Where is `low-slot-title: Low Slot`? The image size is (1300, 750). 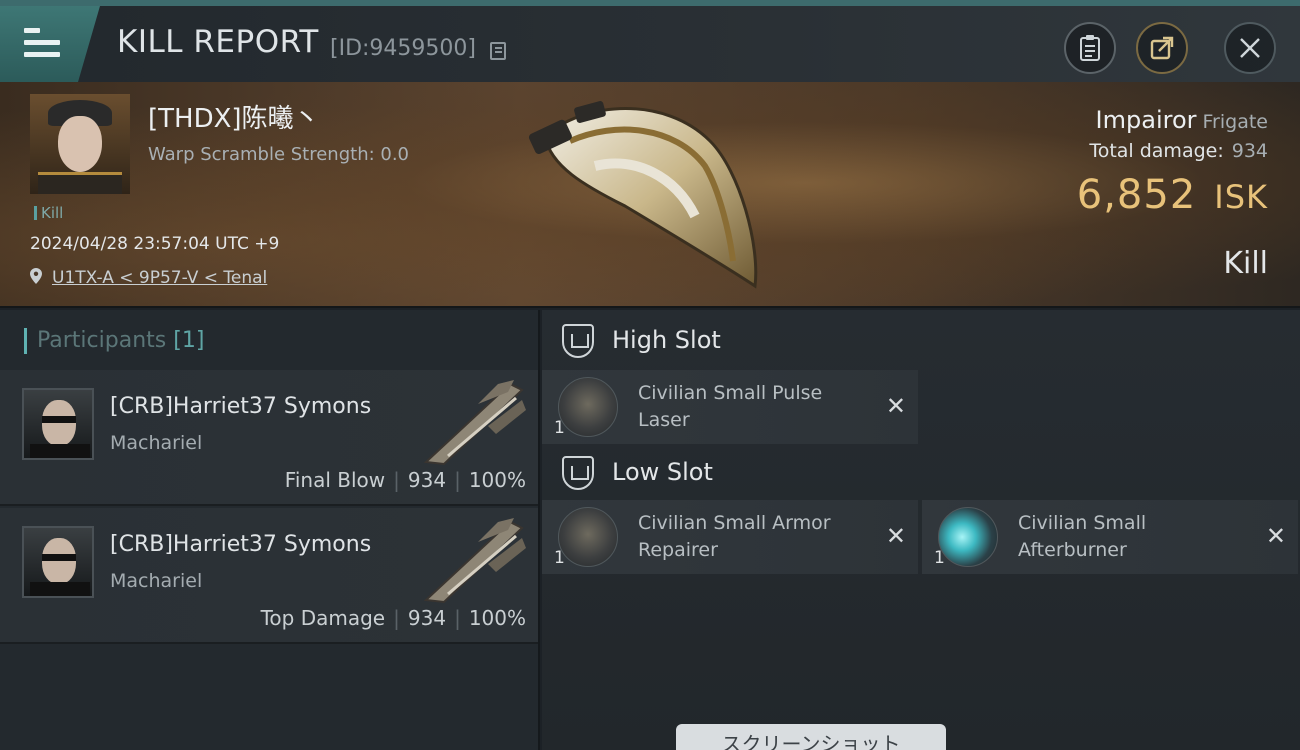
low-slot-title: Low Slot is located at coordinates (662, 472).